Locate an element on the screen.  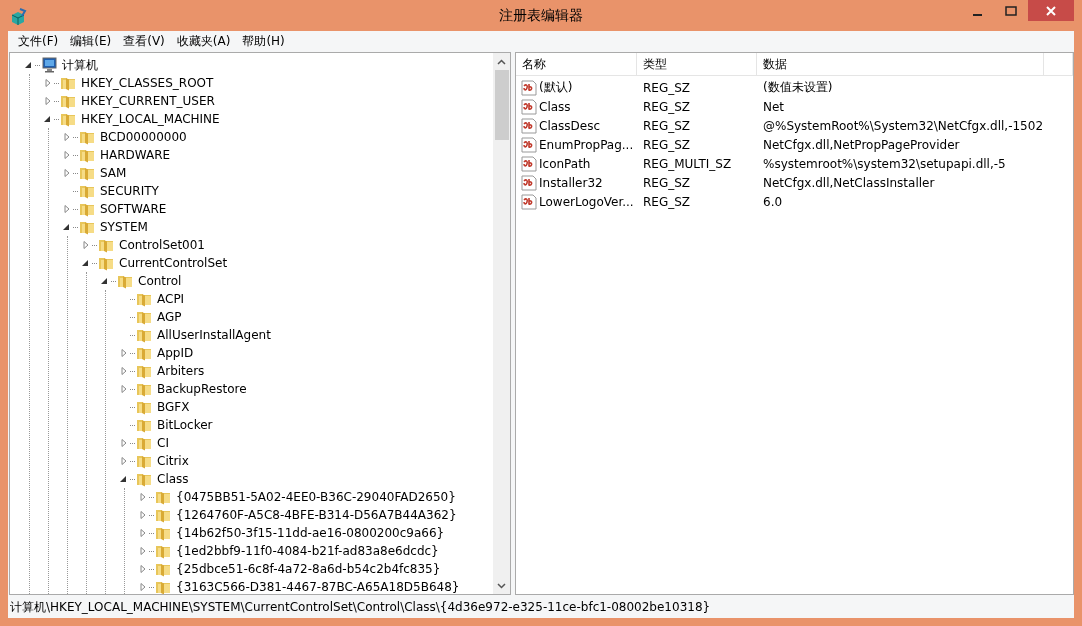
value-name: IconPath is located at coordinates (564, 163).